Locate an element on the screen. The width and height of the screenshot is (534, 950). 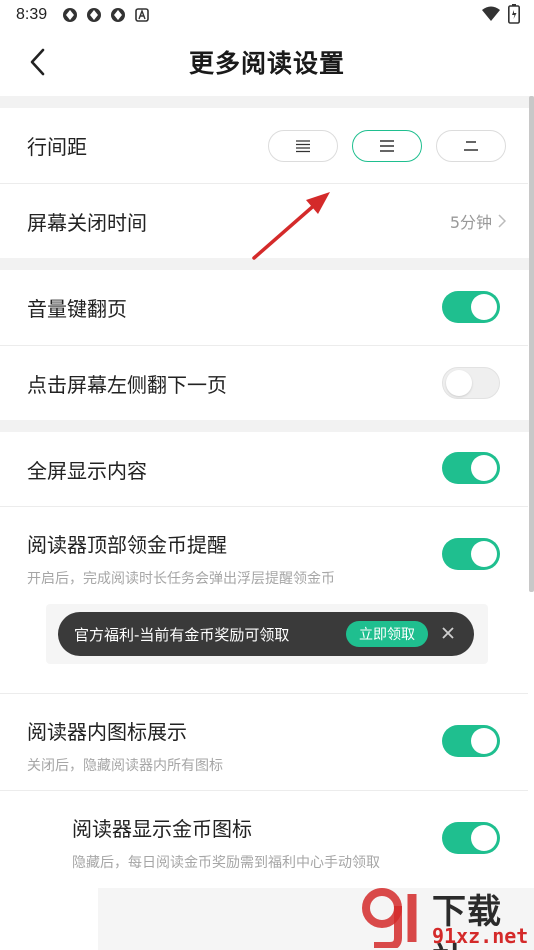
claim-now-button: 立即领取 is located at coordinates (387, 634).